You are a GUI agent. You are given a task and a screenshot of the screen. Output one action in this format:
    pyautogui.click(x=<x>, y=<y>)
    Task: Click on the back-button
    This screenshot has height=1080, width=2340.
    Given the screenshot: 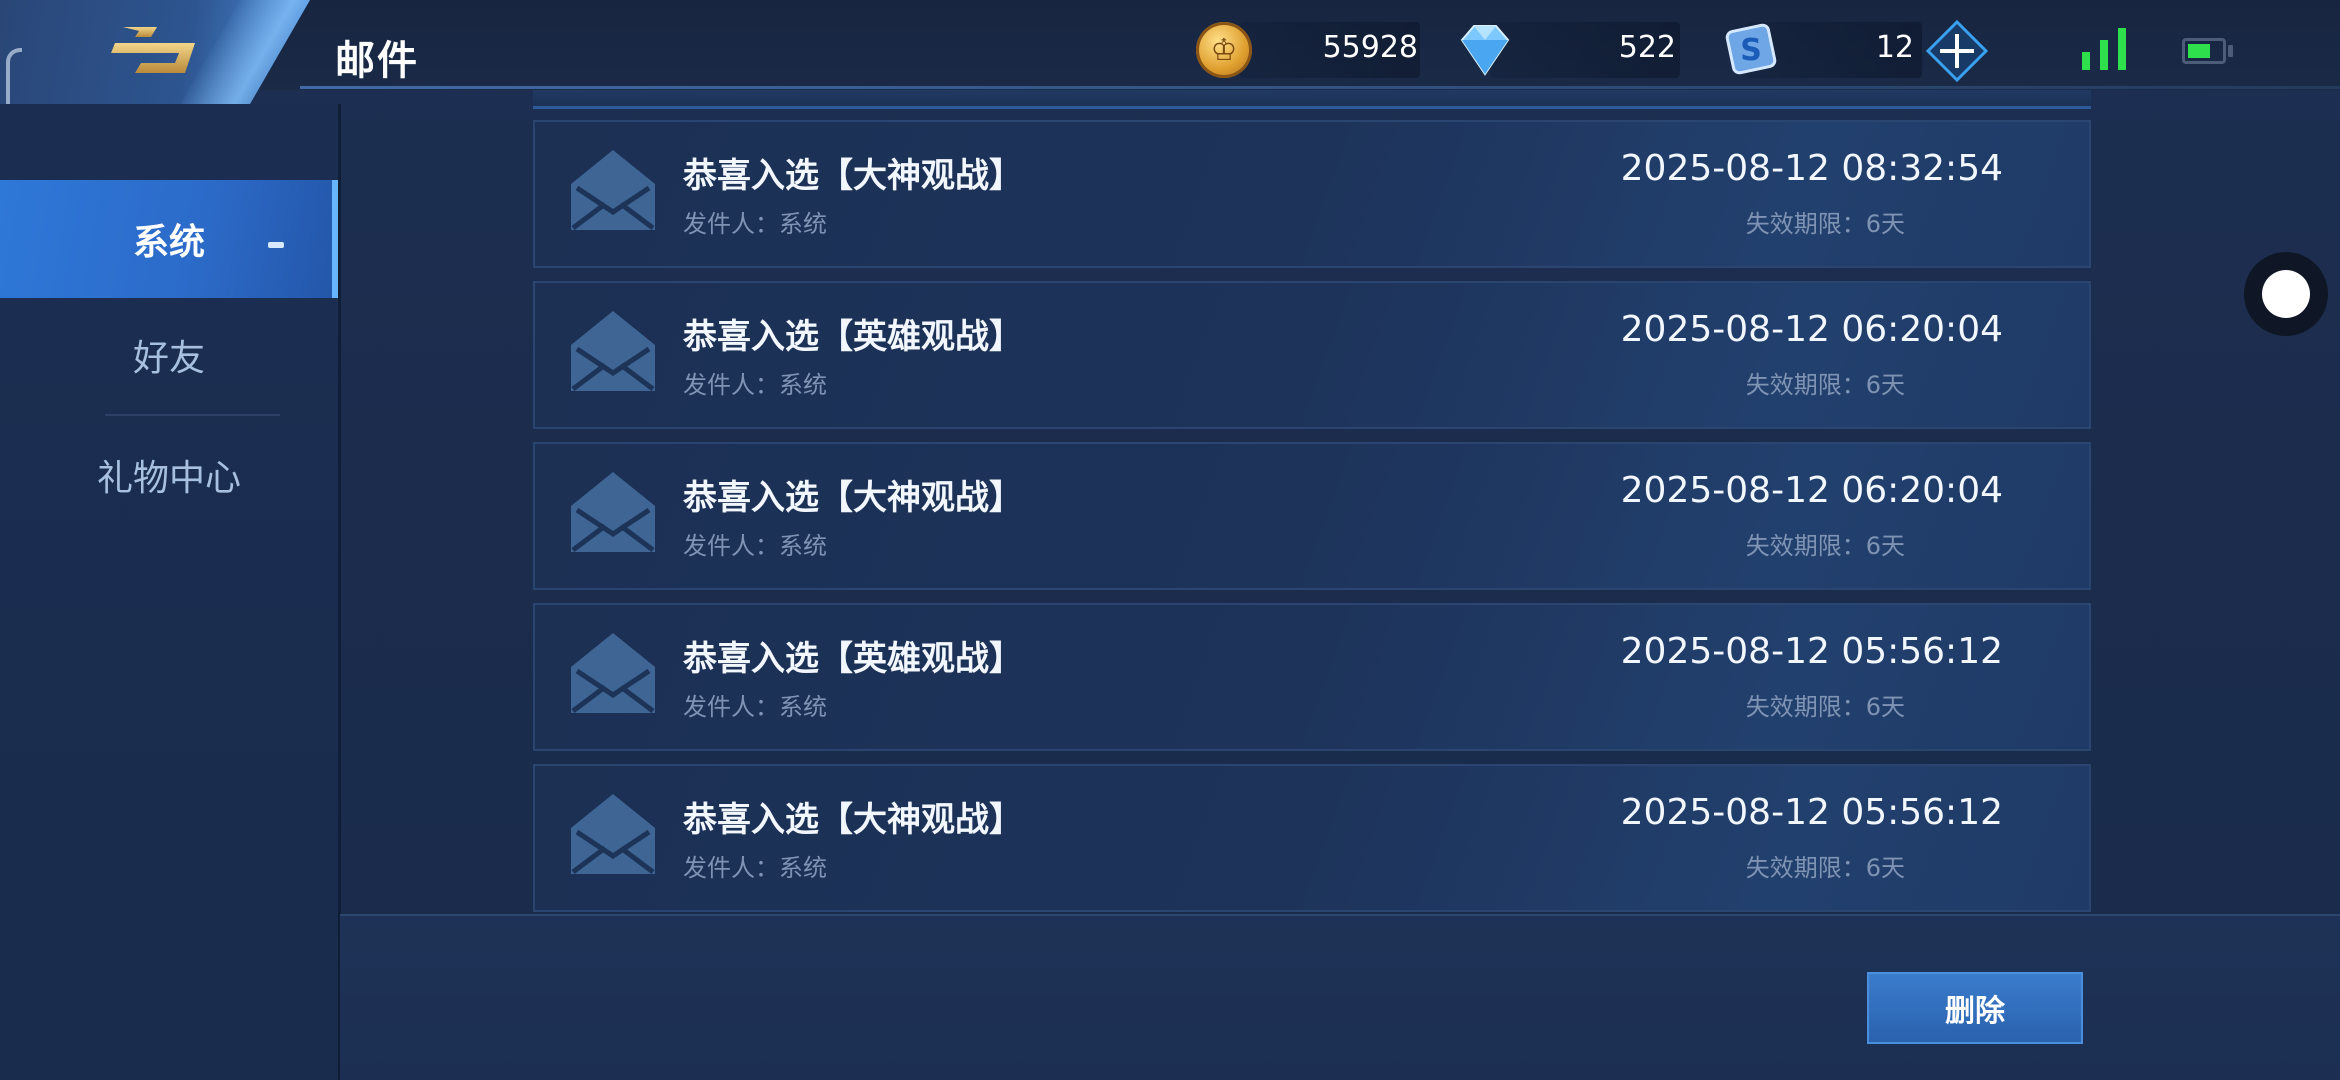 What is the action you would take?
    pyautogui.click(x=155, y=51)
    